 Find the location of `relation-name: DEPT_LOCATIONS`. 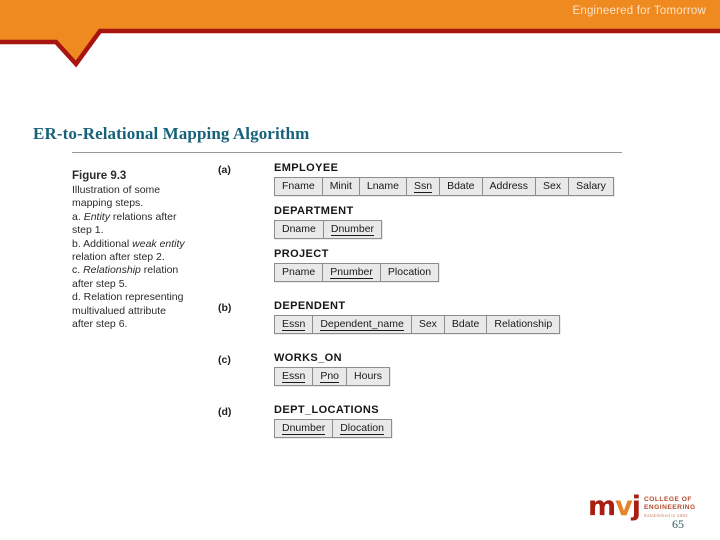

relation-name: DEPT_LOCATIONS is located at coordinates (327, 410).